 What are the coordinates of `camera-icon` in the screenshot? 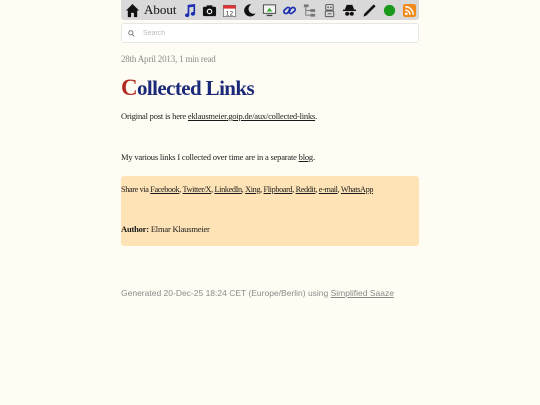 It's located at (209, 10).